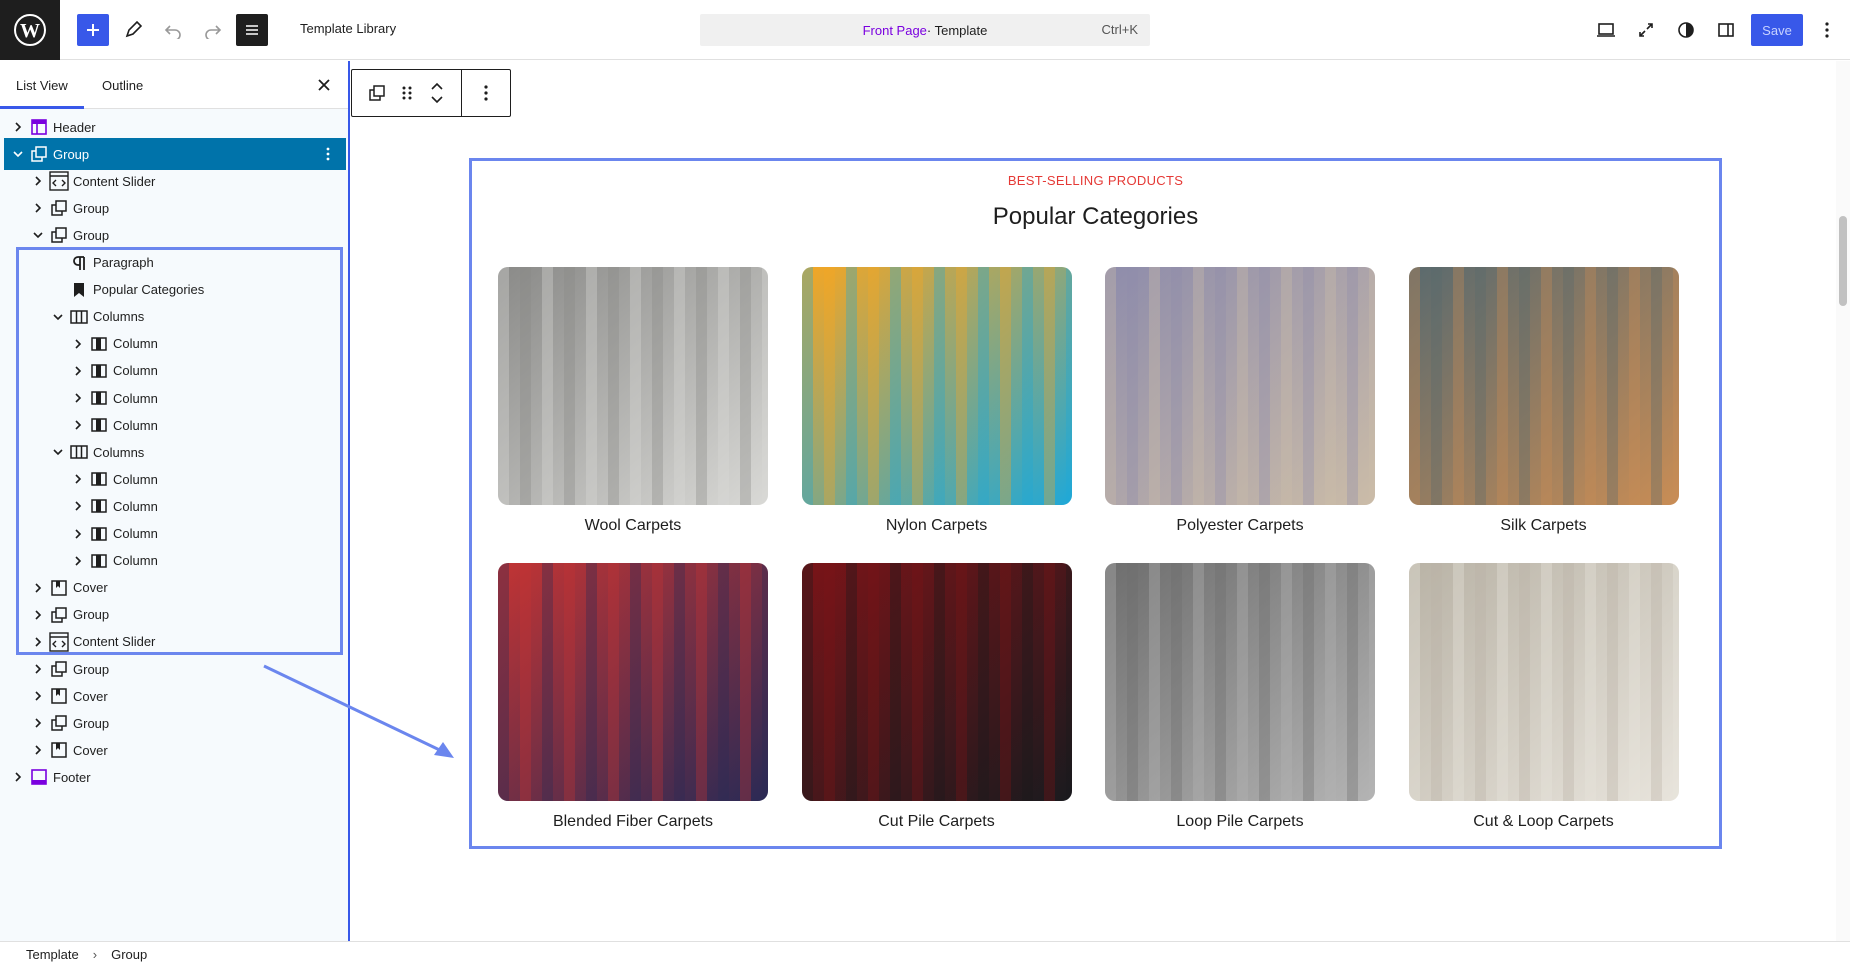 The width and height of the screenshot is (1850, 966). I want to click on document-title: Template Library, so click(348, 28).